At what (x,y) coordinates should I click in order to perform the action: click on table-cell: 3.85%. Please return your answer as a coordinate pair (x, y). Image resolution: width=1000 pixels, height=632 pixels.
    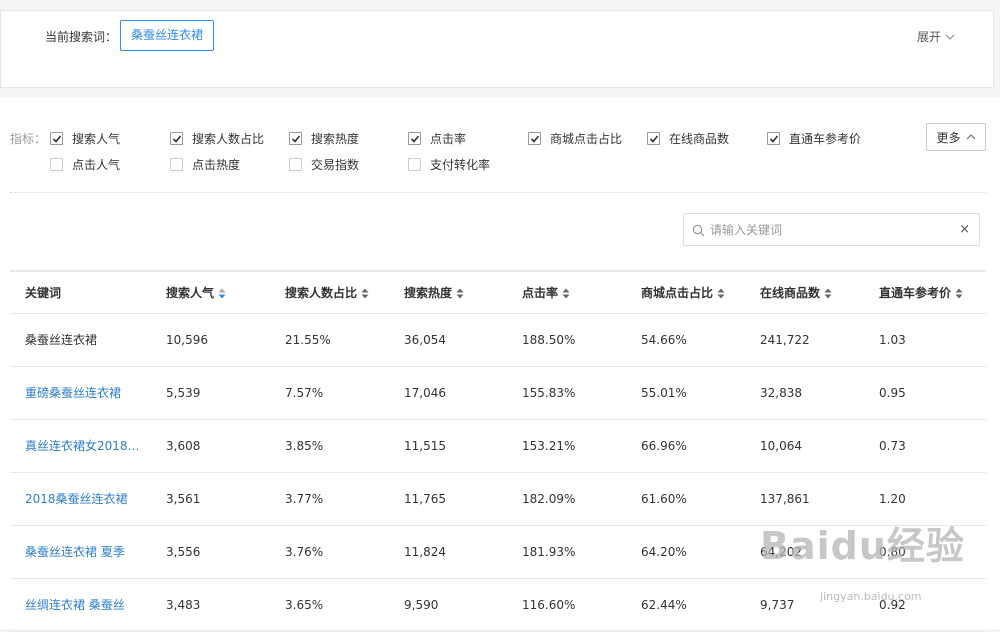
    Looking at the image, I should click on (304, 445).